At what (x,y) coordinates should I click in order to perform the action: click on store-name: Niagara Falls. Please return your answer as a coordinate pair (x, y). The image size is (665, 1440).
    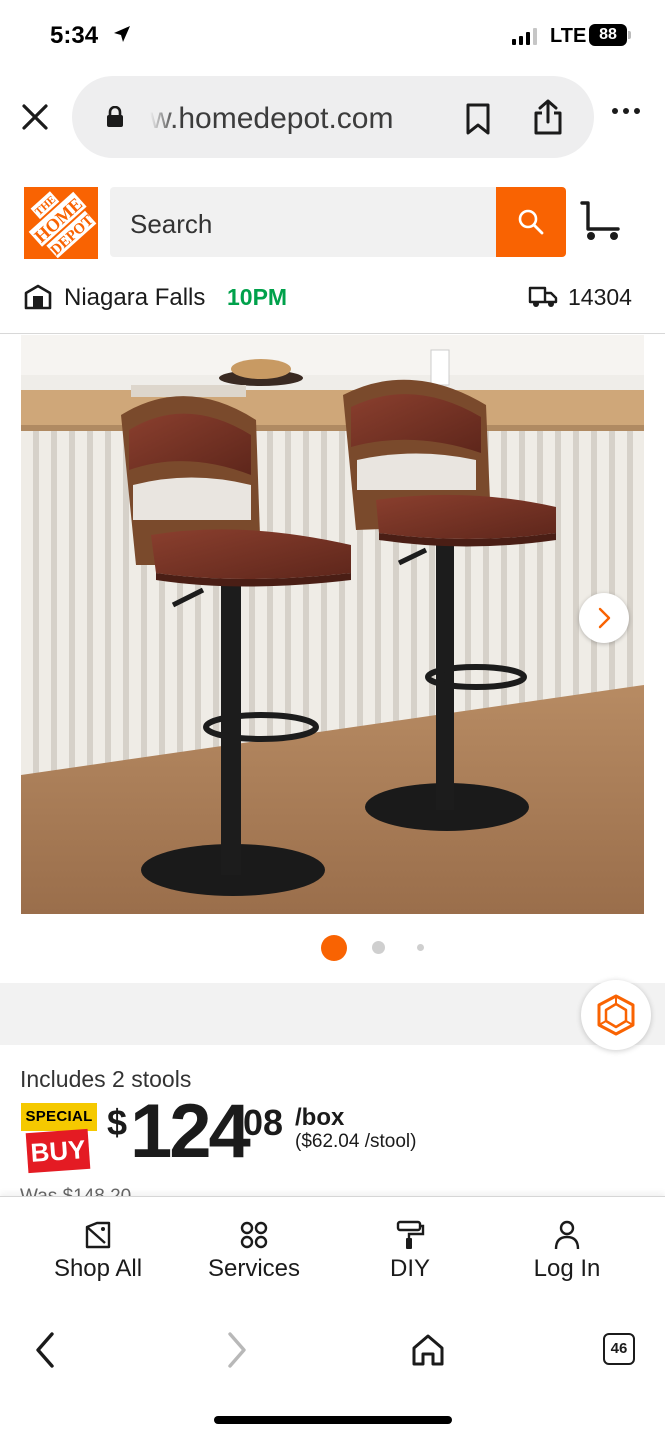
    Looking at the image, I should click on (134, 298).